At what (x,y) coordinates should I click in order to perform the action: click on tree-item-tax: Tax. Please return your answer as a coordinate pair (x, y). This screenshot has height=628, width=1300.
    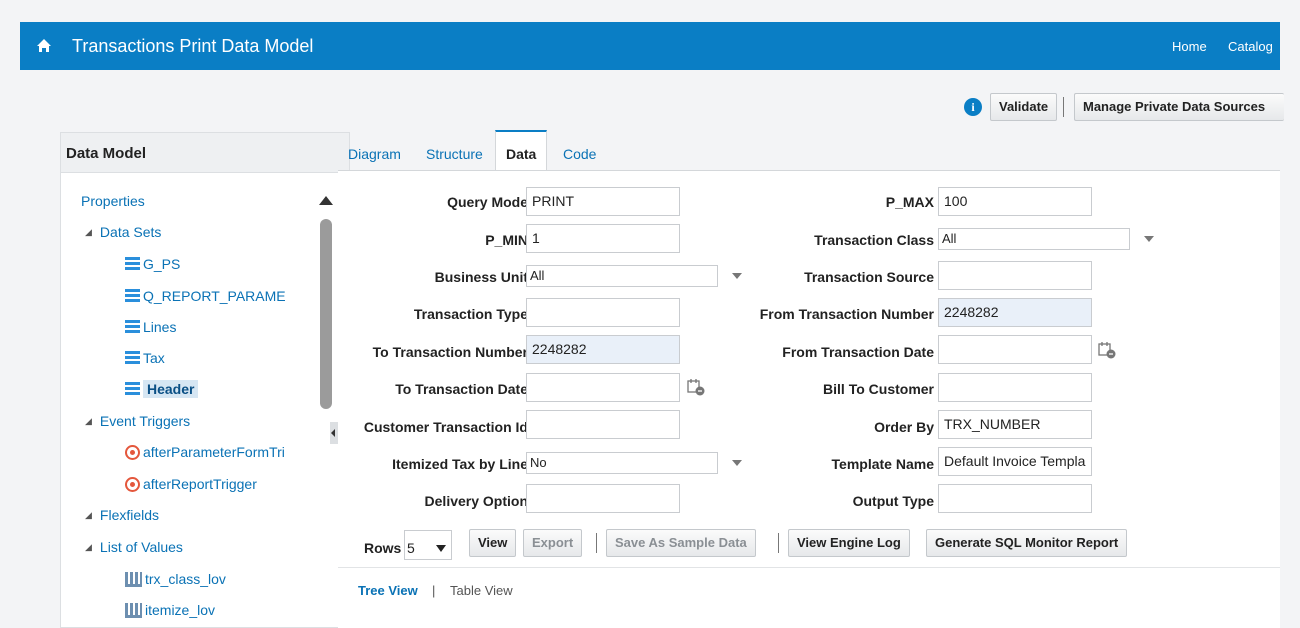
    Looking at the image, I should click on (145, 358).